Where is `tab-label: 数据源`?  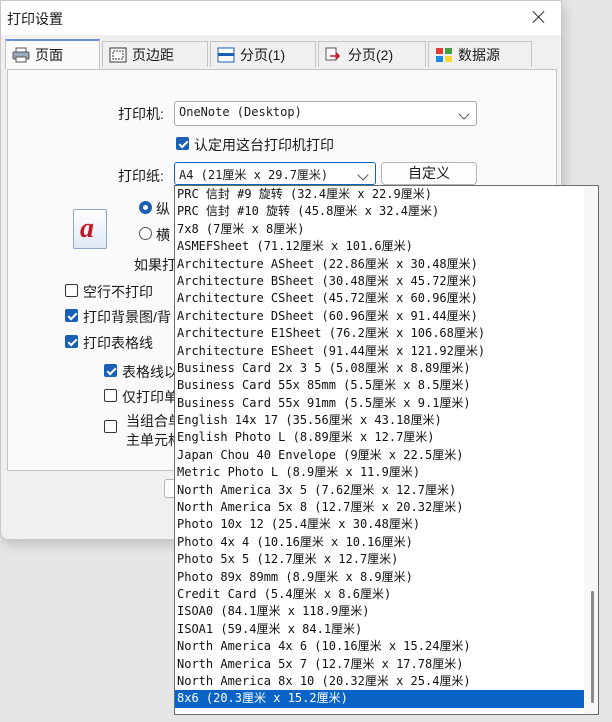
tab-label: 数据源 is located at coordinates (479, 54).